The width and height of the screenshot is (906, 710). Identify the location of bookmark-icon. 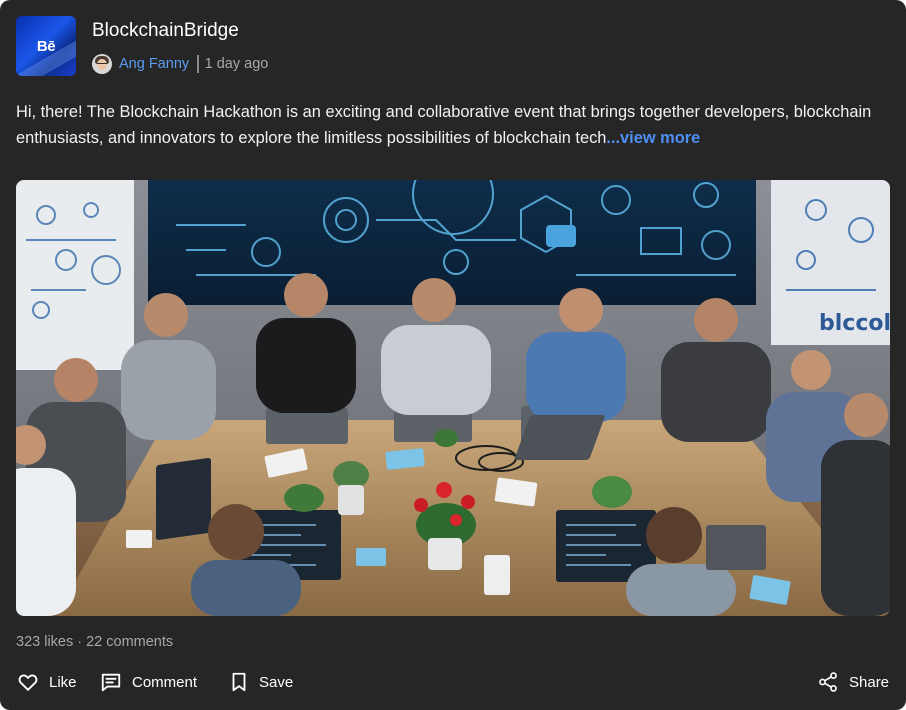
(239, 682).